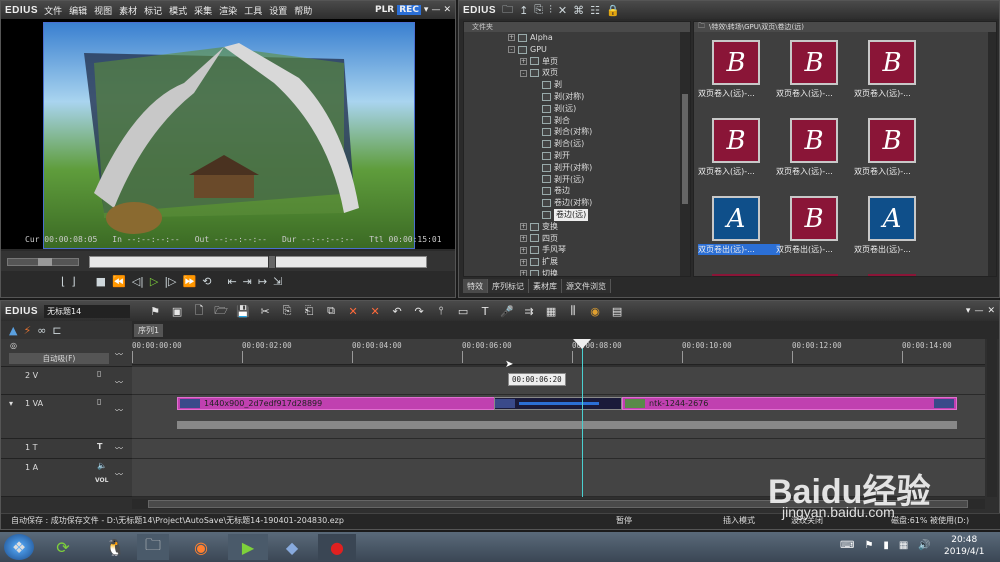  What do you see at coordinates (968, 311) in the screenshot?
I see `tl-dropdown-icon: ▾` at bounding box center [968, 311].